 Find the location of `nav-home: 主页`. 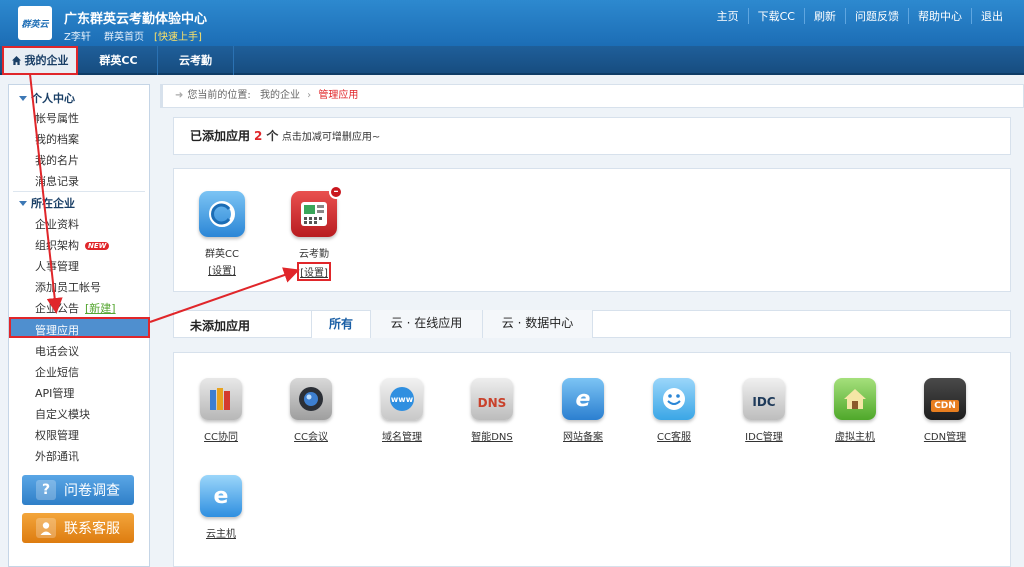

nav-home: 主页 is located at coordinates (728, 16).